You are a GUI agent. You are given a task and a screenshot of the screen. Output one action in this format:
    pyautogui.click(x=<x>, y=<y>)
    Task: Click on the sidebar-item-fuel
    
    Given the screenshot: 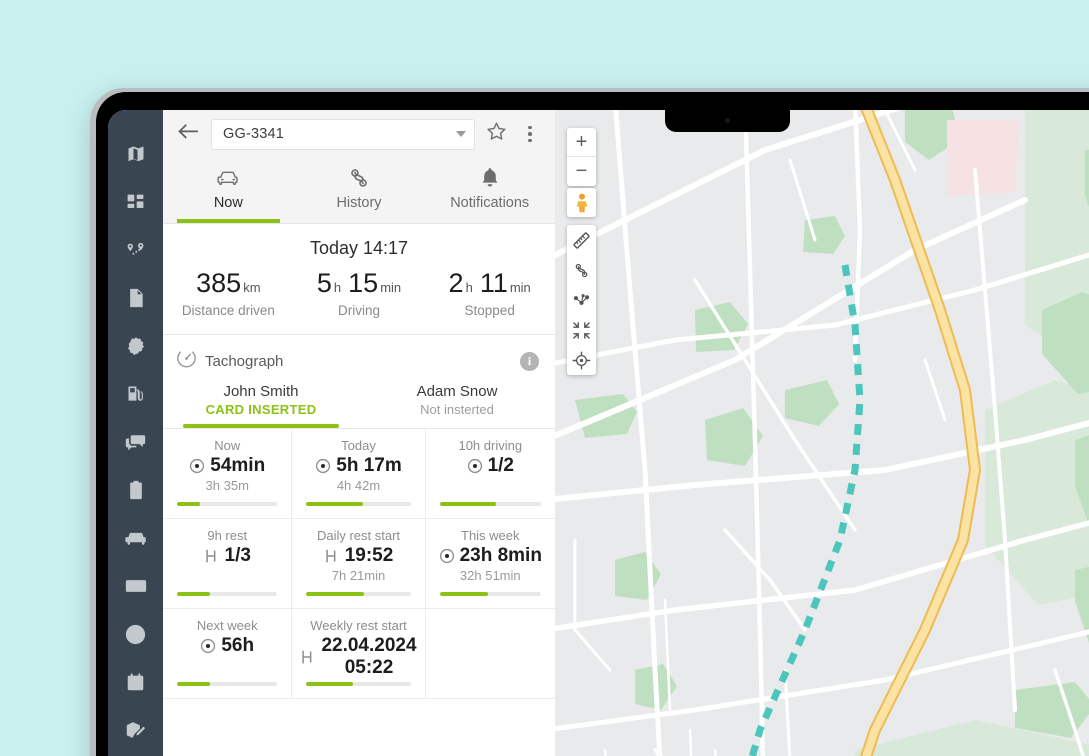 What is the action you would take?
    pyautogui.click(x=136, y=394)
    